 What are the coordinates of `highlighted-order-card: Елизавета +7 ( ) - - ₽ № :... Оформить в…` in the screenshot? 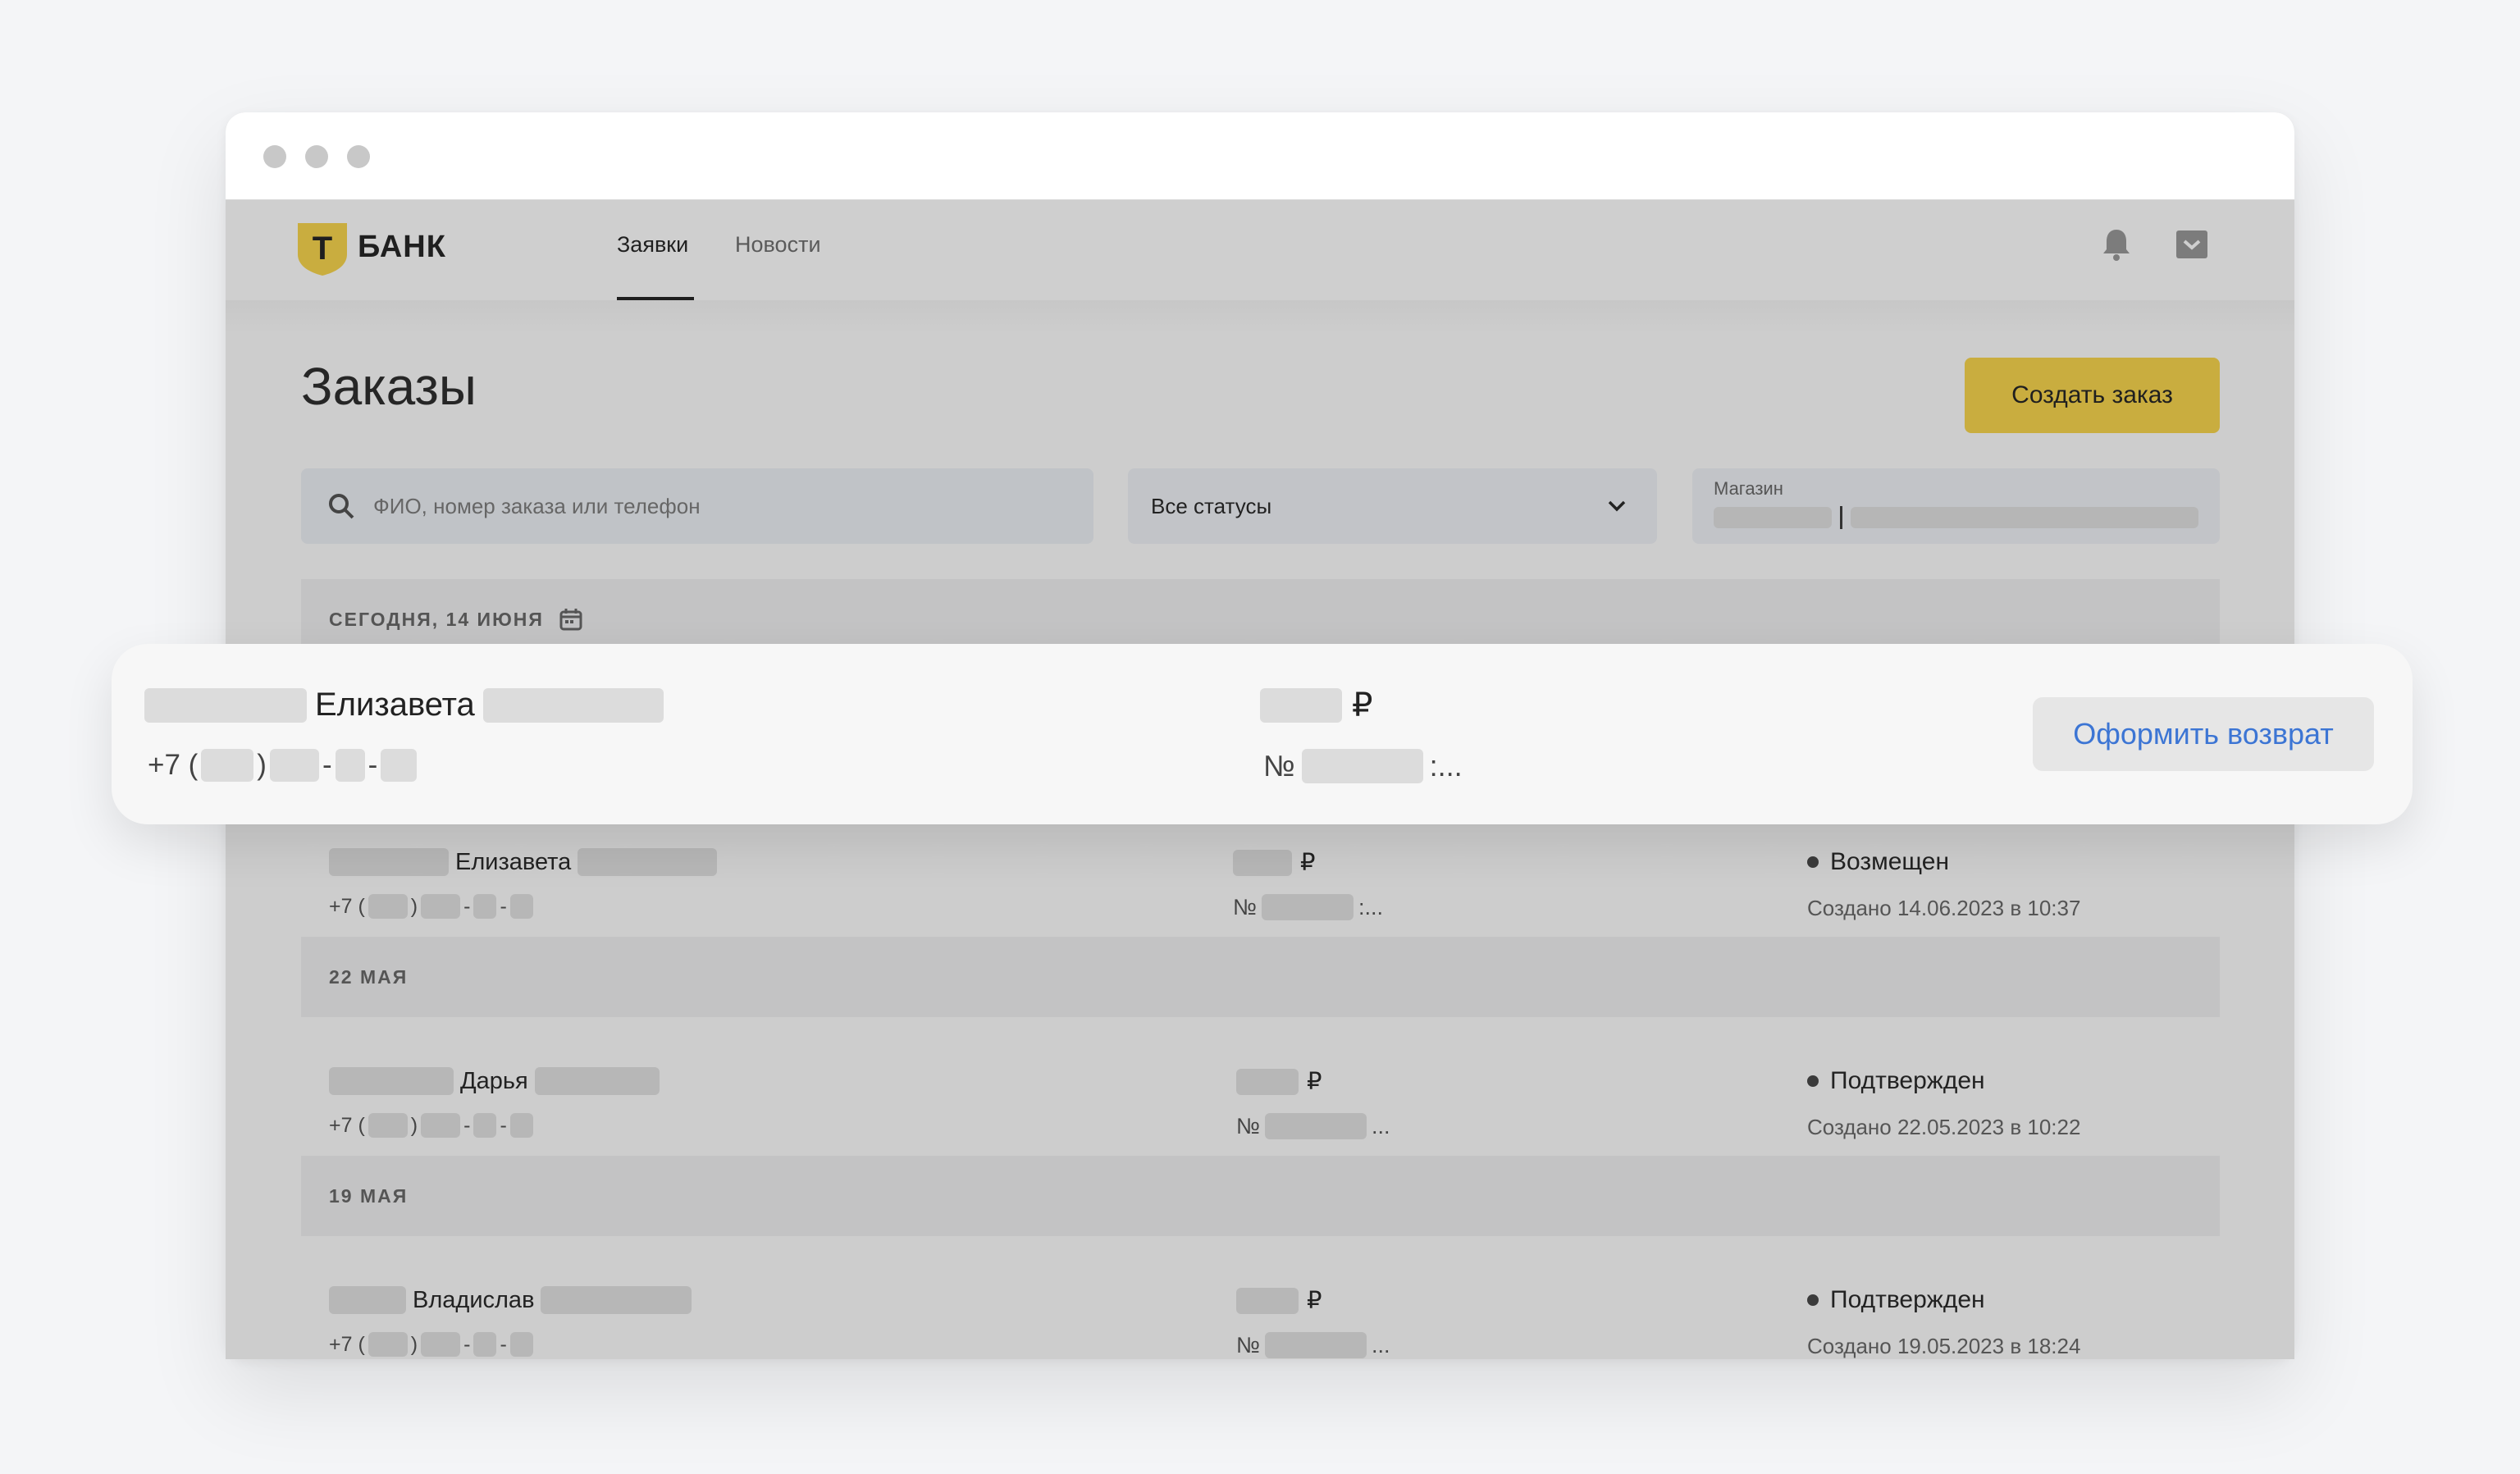 It's located at (1263, 734).